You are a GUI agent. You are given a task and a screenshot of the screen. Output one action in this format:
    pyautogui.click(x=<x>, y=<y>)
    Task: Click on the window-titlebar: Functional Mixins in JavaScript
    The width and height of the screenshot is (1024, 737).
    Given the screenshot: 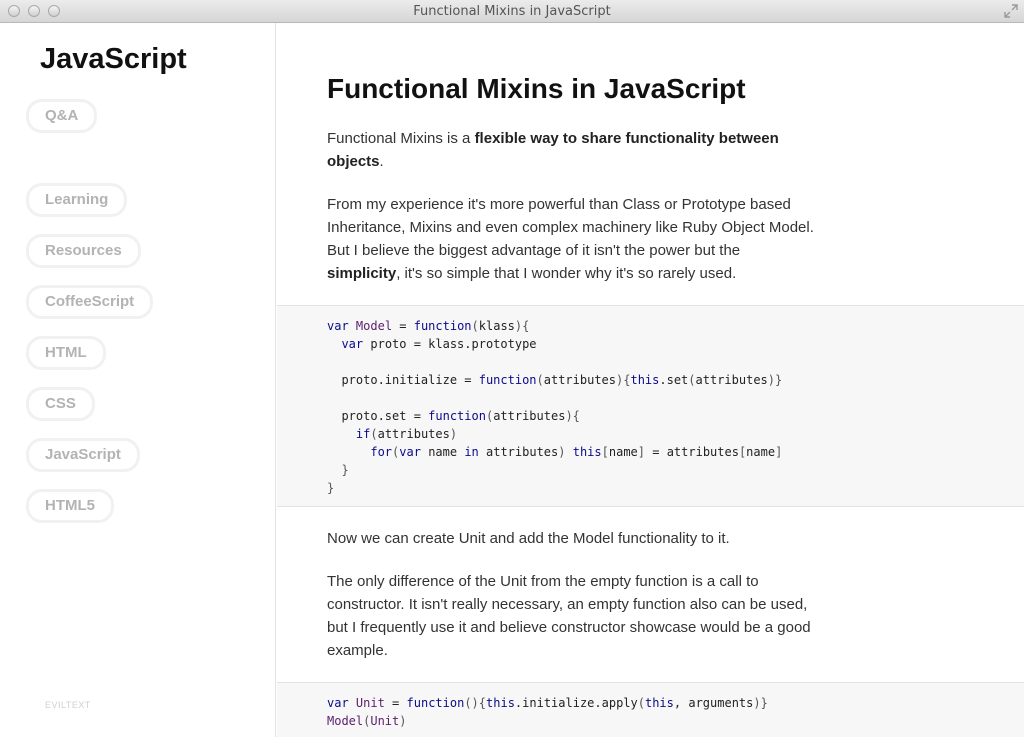 What is the action you would take?
    pyautogui.click(x=512, y=11)
    